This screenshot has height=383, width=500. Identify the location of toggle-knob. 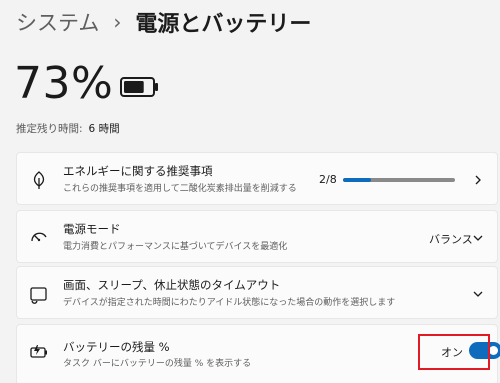
(493, 350).